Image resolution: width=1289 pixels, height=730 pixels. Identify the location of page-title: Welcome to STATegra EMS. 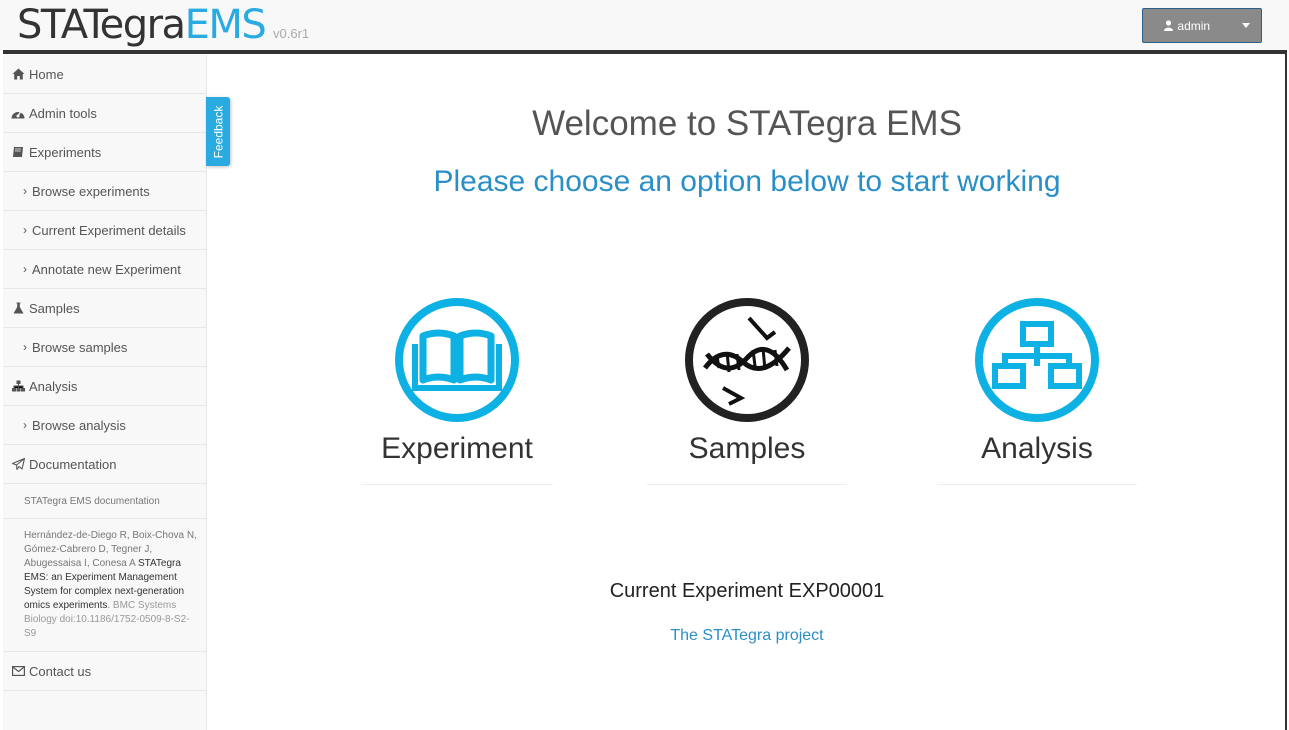
(747, 123).